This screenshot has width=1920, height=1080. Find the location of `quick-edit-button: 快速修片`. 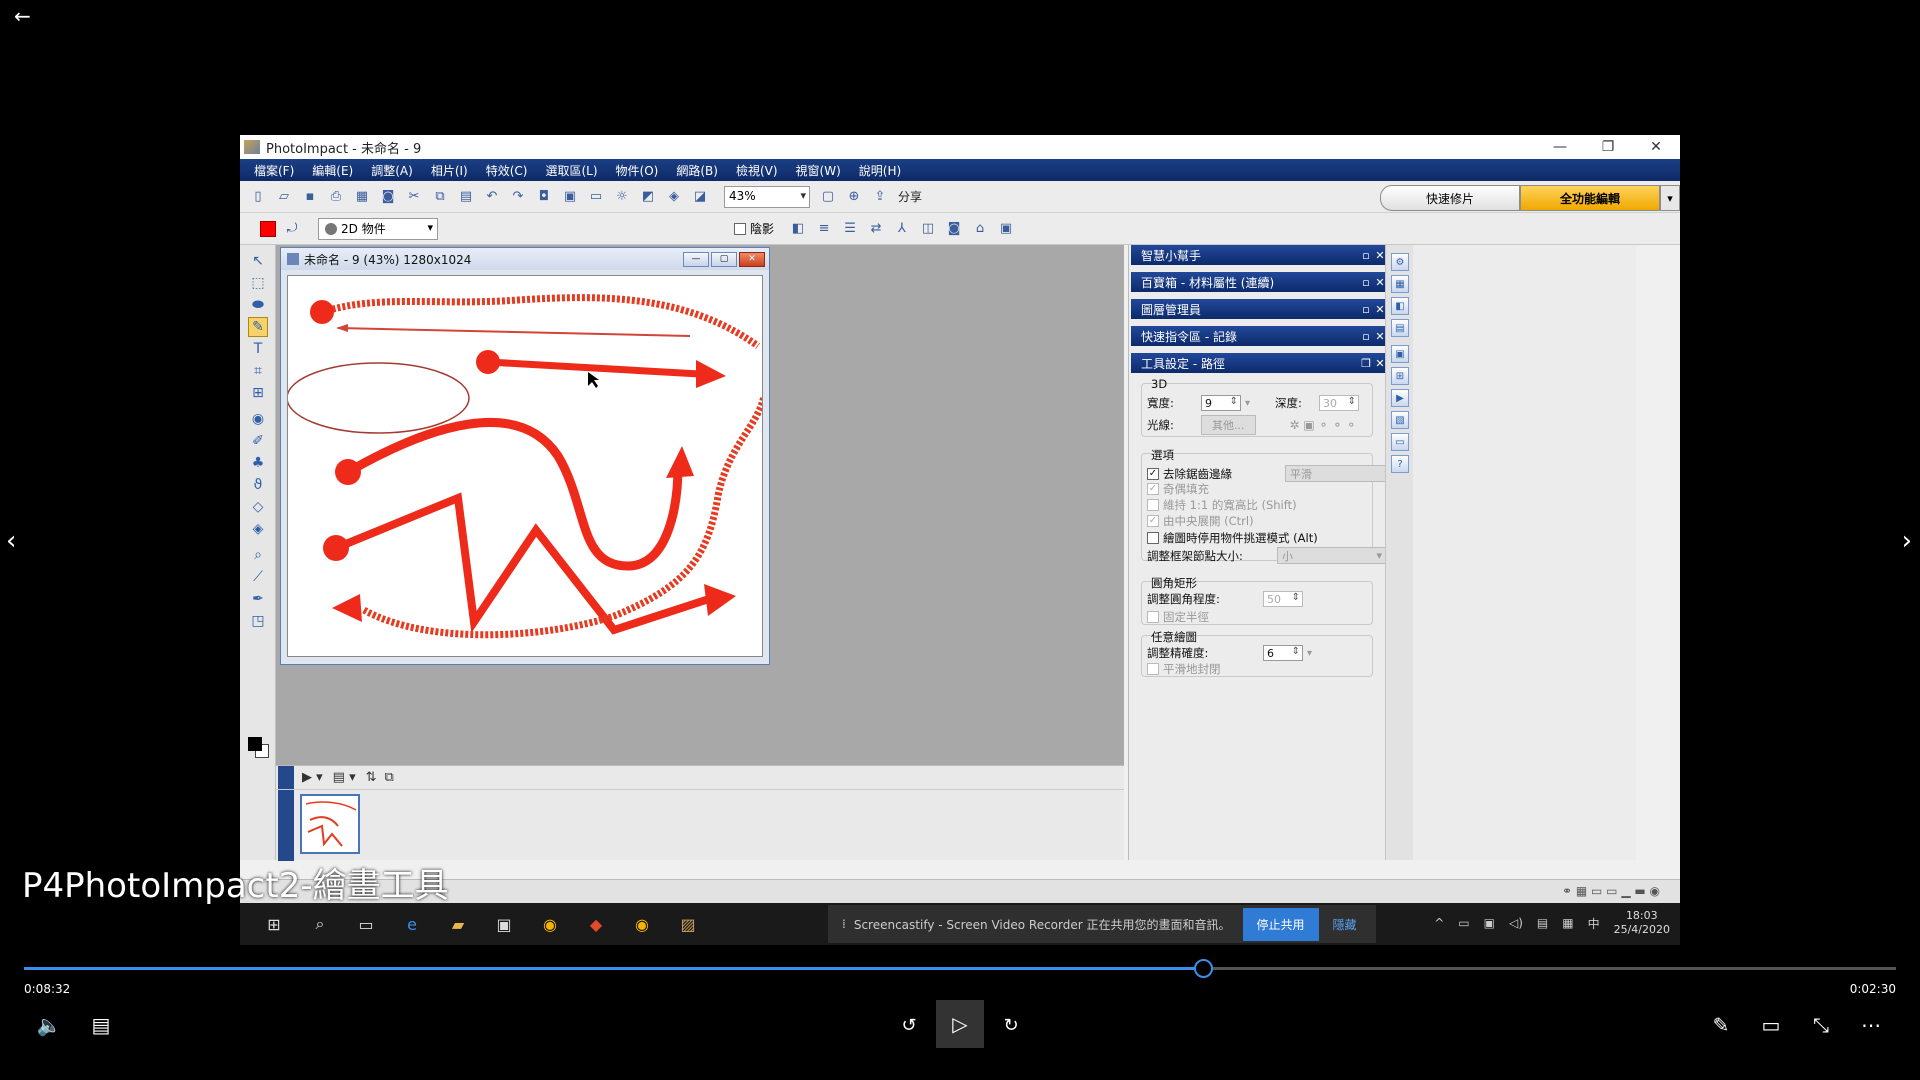

quick-edit-button: 快速修片 is located at coordinates (1450, 198).